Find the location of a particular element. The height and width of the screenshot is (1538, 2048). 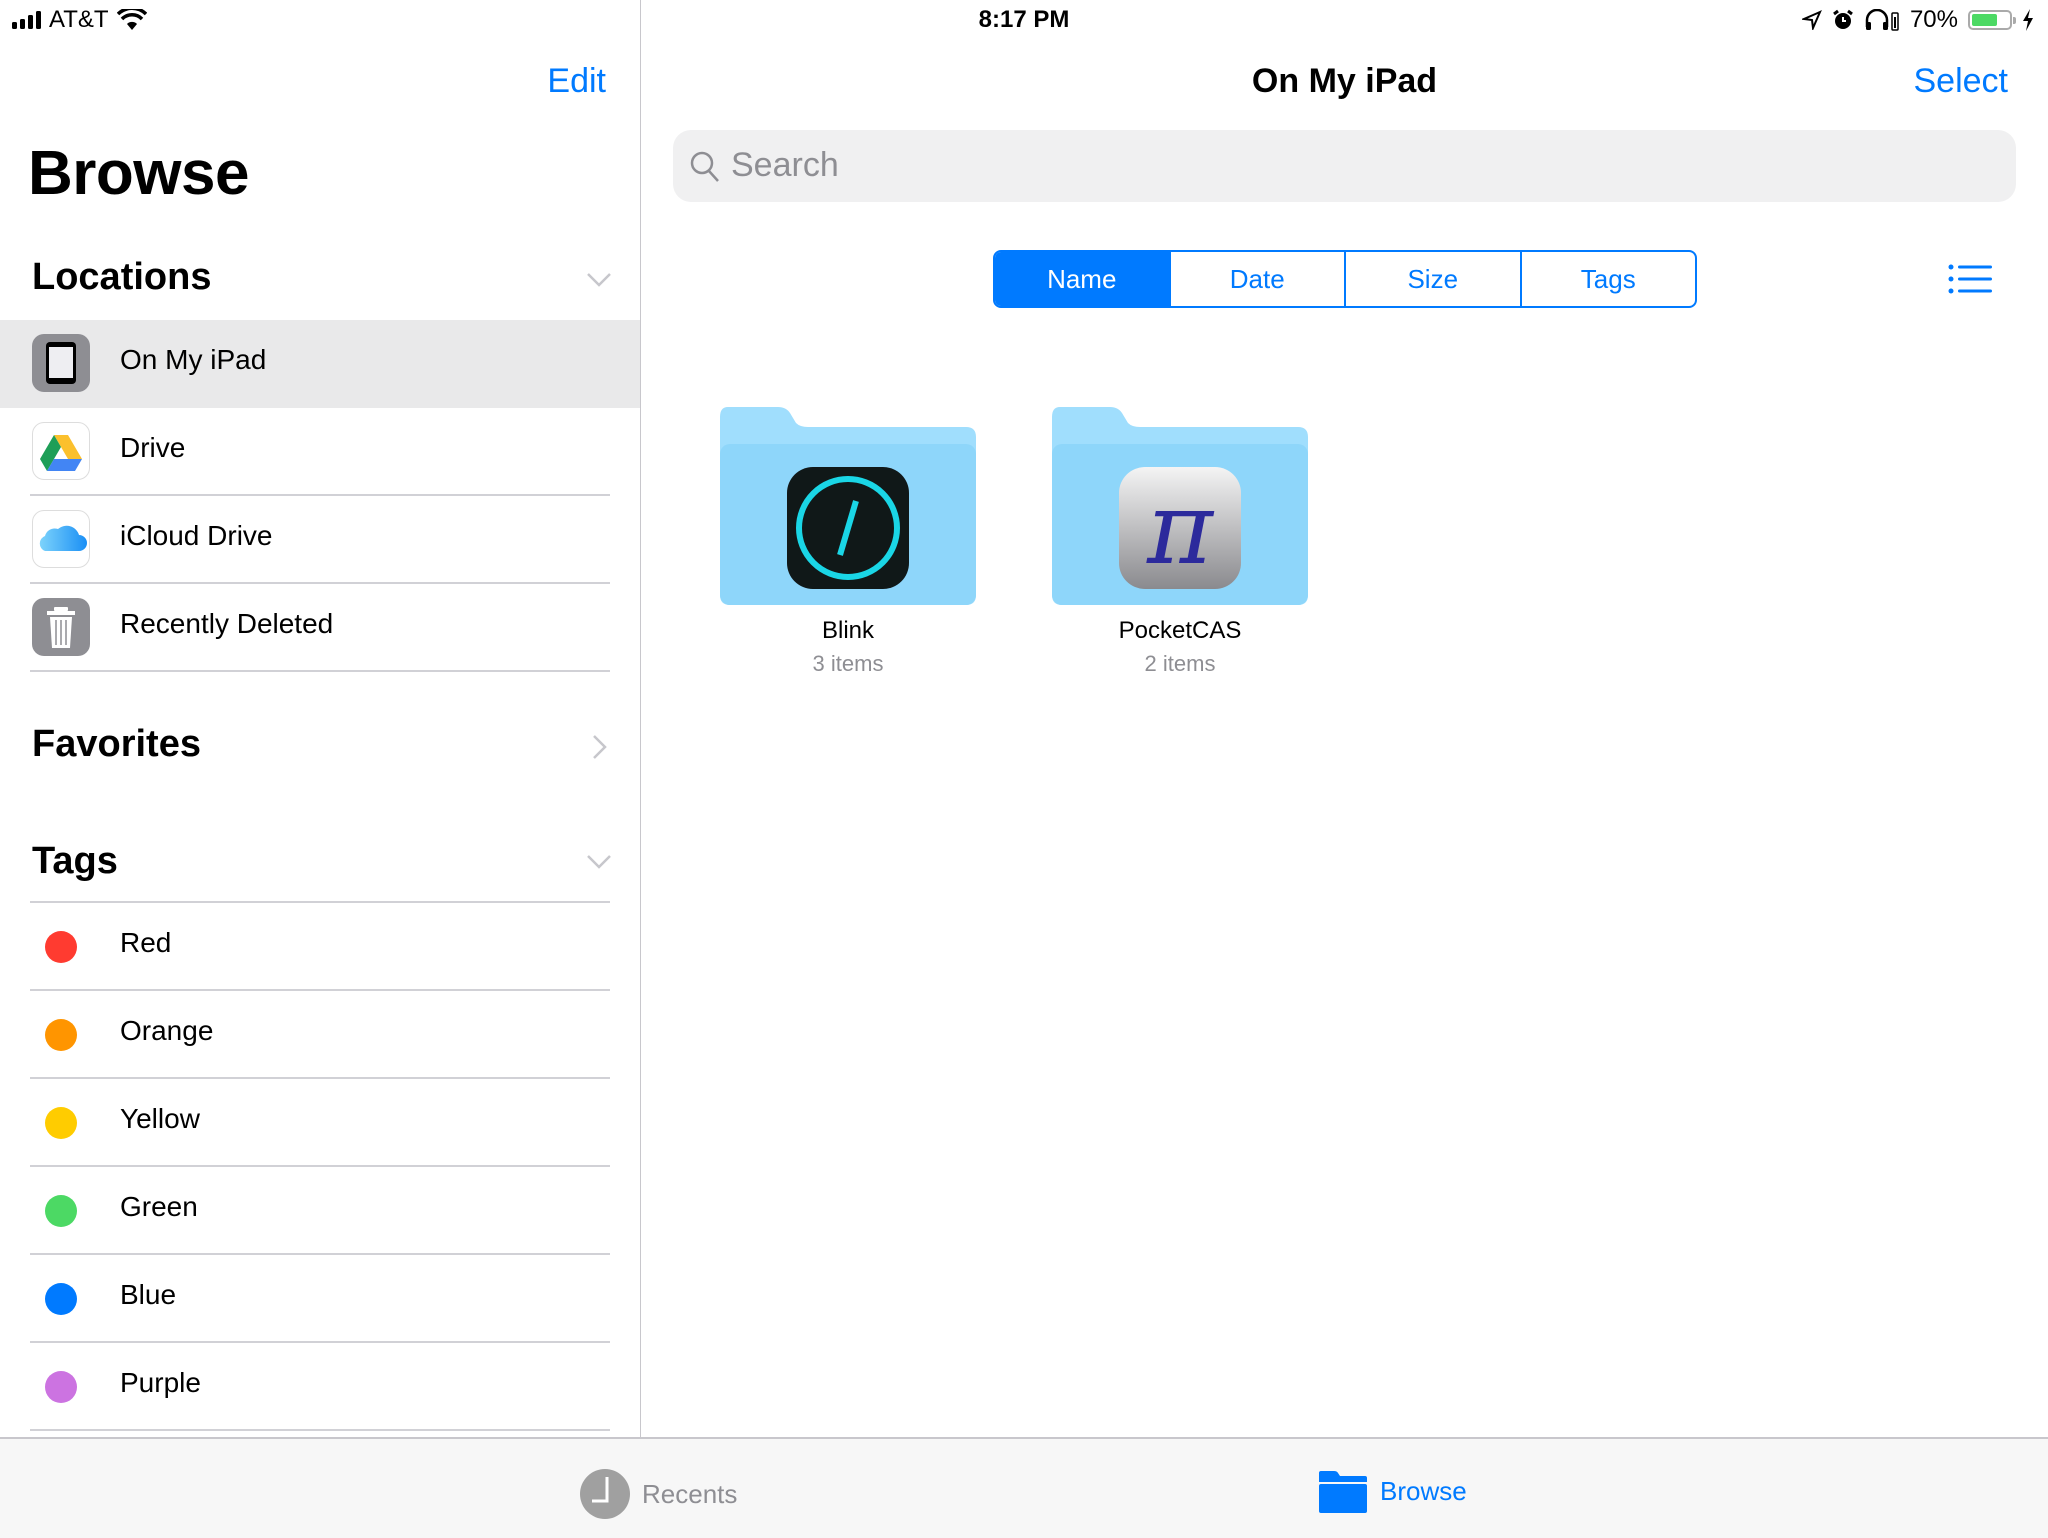

tag-label: Orange is located at coordinates (167, 1030).